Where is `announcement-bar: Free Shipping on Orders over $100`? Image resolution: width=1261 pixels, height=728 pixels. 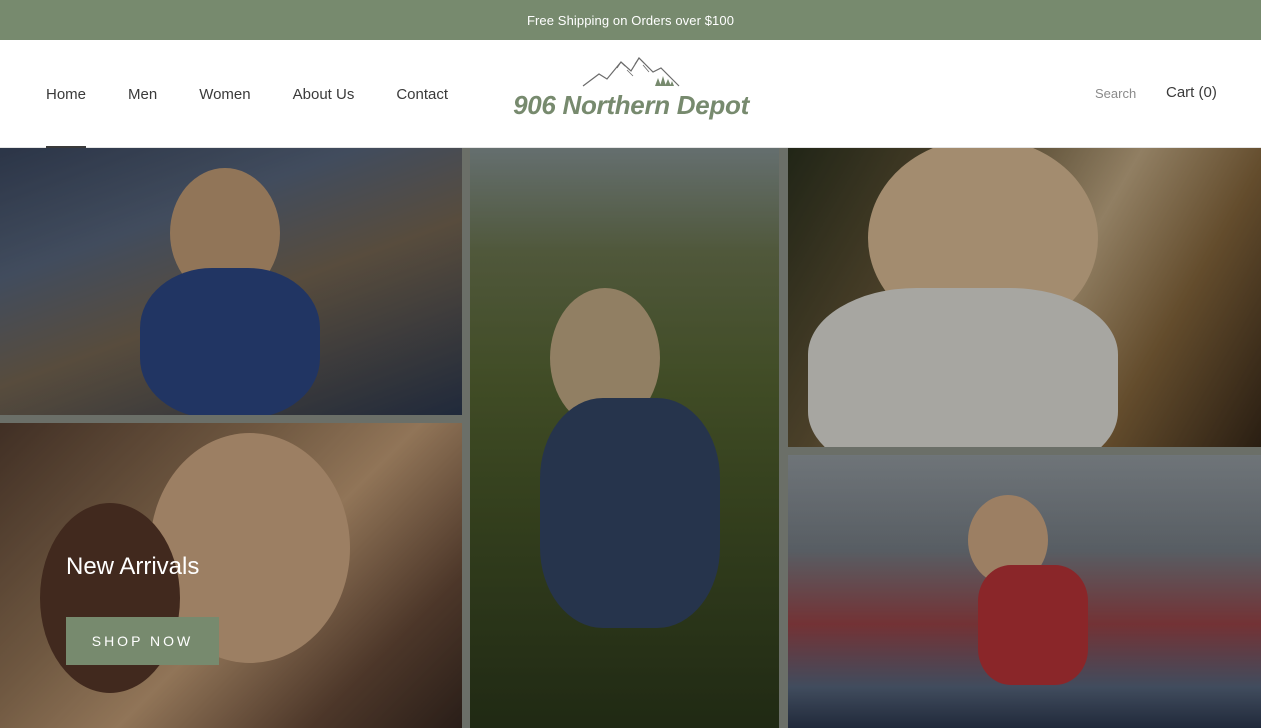
announcement-bar: Free Shipping on Orders over $100 is located at coordinates (630, 20).